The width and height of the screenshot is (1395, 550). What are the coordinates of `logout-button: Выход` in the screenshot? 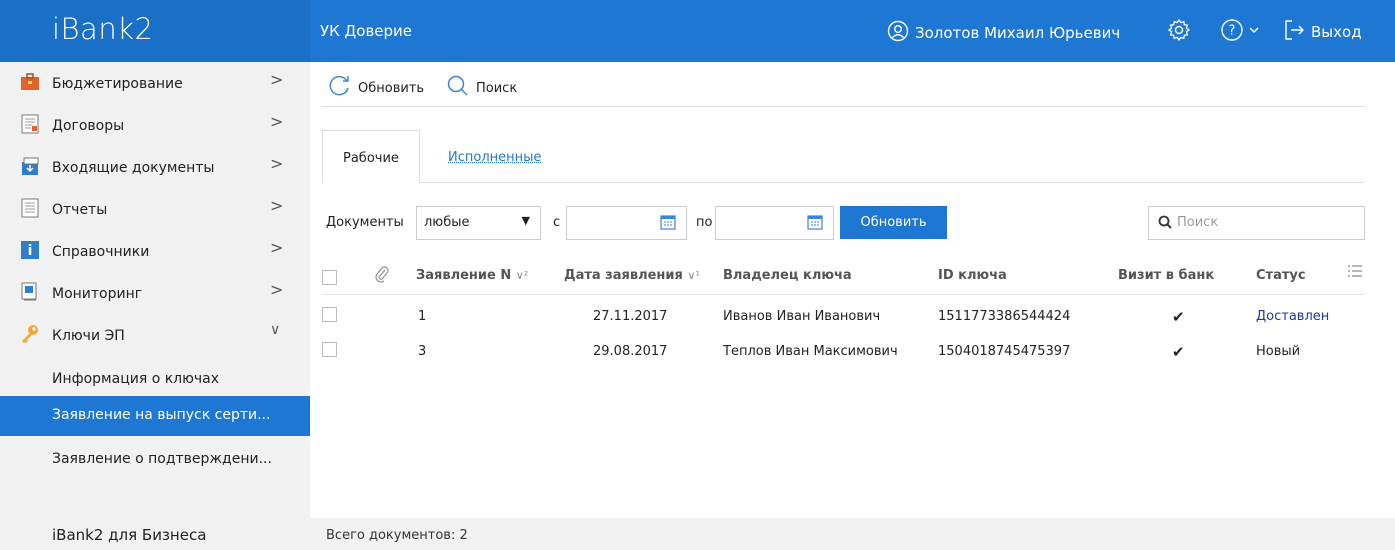 It's located at (1322, 32).